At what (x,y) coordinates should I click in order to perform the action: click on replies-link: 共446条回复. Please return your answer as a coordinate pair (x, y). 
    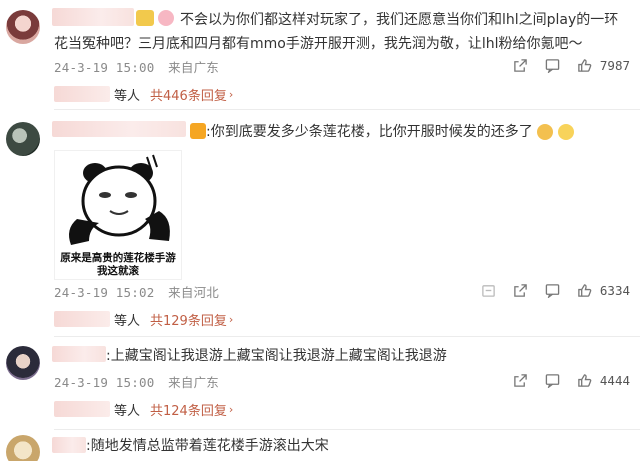
    Looking at the image, I should click on (188, 94).